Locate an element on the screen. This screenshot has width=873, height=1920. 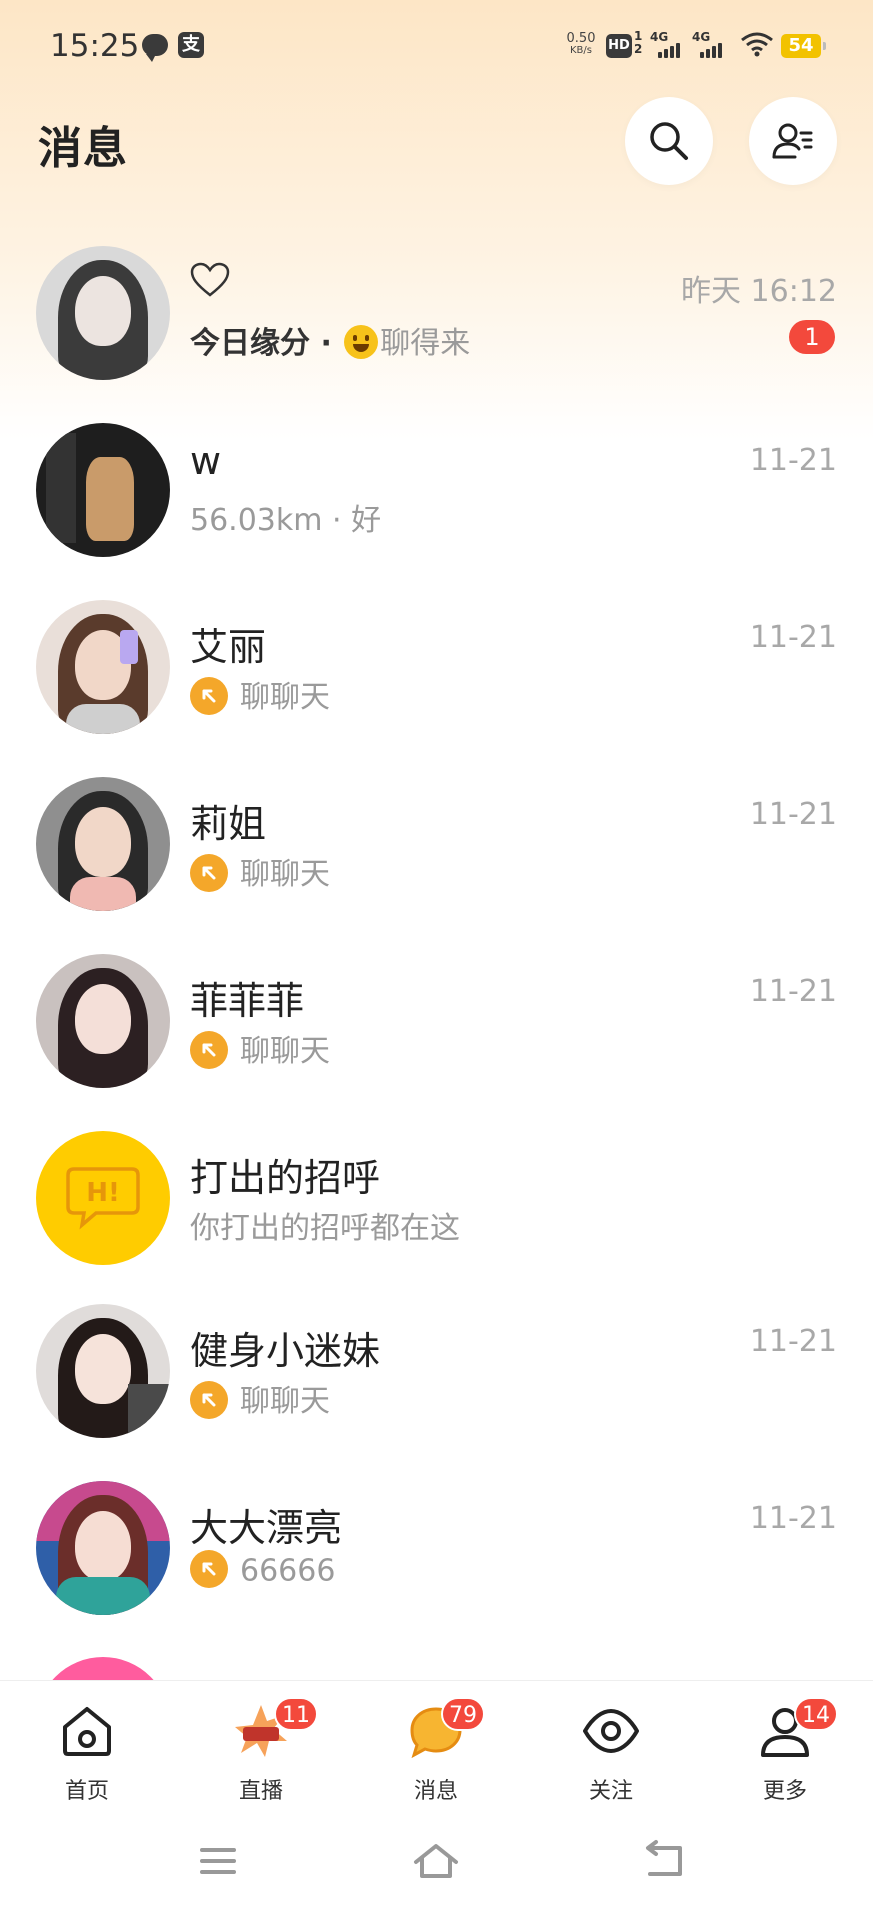
list-item: 艾丽 聊聊天 11-21 is located at coordinates (436, 675).